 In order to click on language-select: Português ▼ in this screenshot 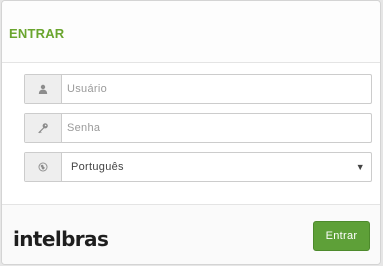, I will do `click(198, 167)`.